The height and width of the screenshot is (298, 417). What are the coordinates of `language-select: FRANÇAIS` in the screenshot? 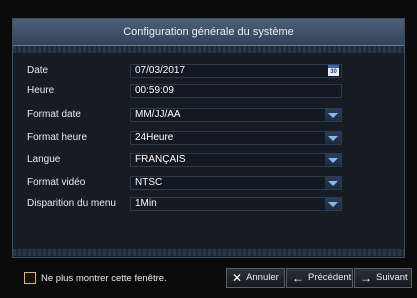 It's located at (236, 160).